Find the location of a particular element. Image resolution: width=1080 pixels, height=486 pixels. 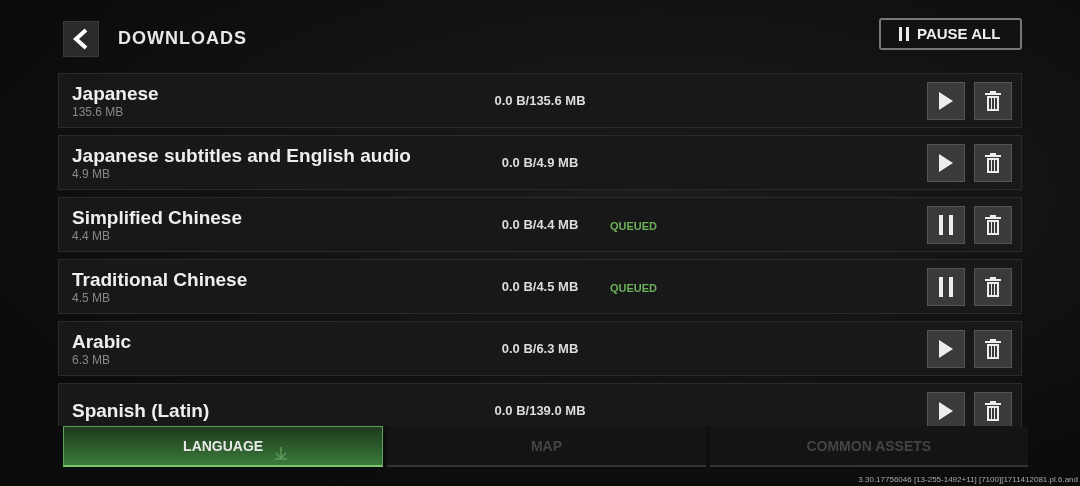

download-size: 135.6 MB is located at coordinates (98, 111).